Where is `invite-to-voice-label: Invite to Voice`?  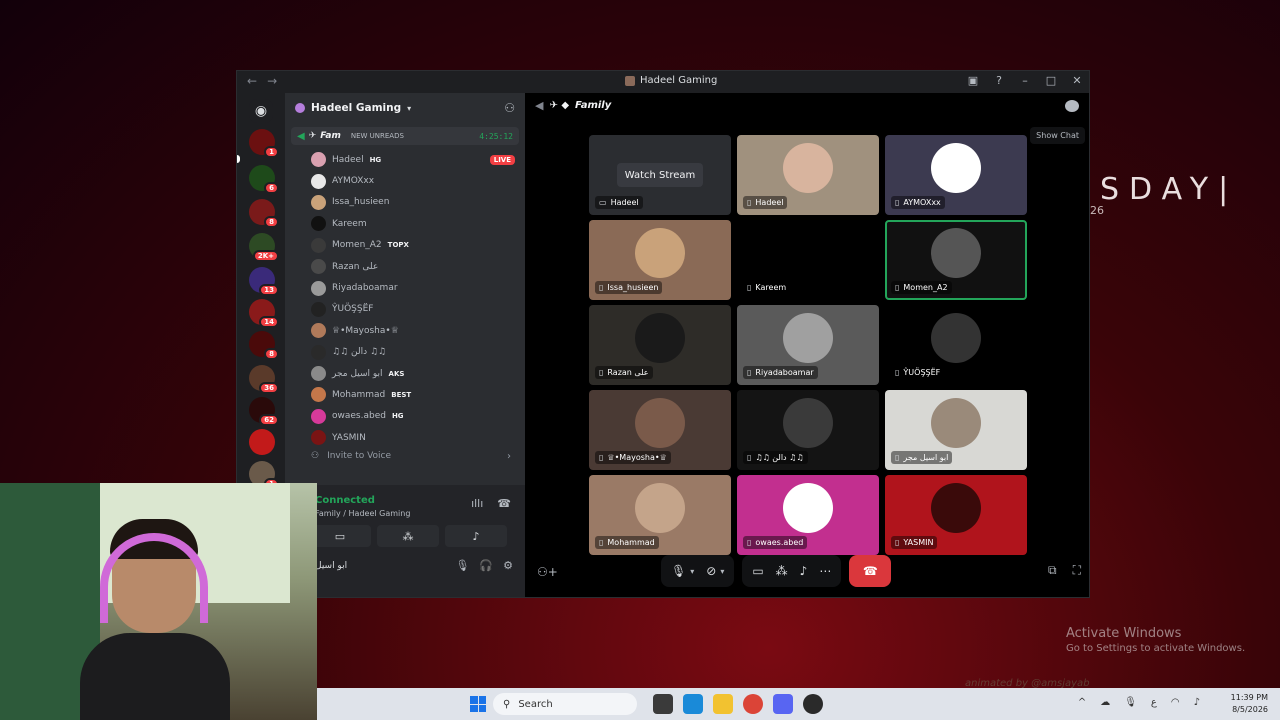 invite-to-voice-label: Invite to Voice is located at coordinates (359, 456).